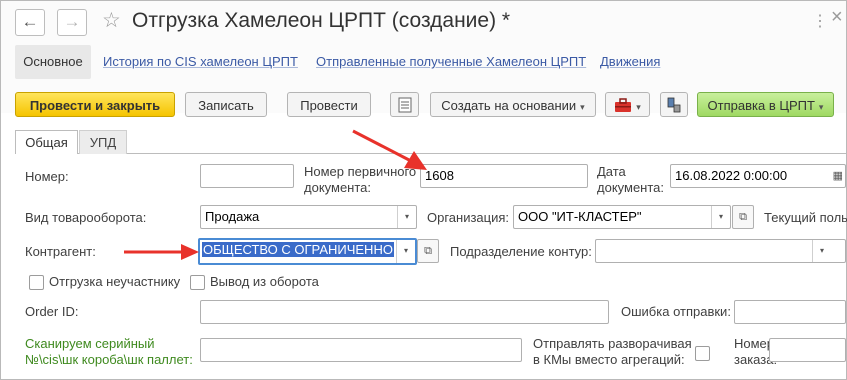 The image size is (847, 380). Describe the element at coordinates (275, 194) in the screenshot. I see `annotation-arrows` at that location.